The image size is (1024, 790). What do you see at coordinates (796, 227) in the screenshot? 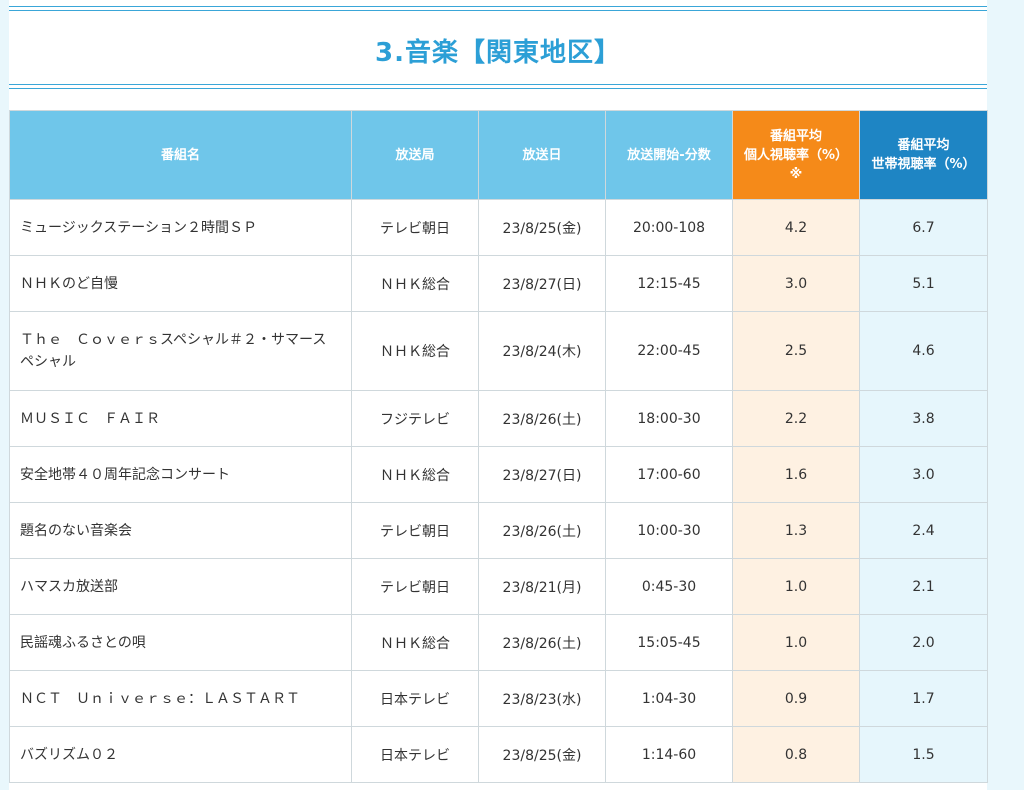
I see `cell-individual-rating: 4.2` at bounding box center [796, 227].